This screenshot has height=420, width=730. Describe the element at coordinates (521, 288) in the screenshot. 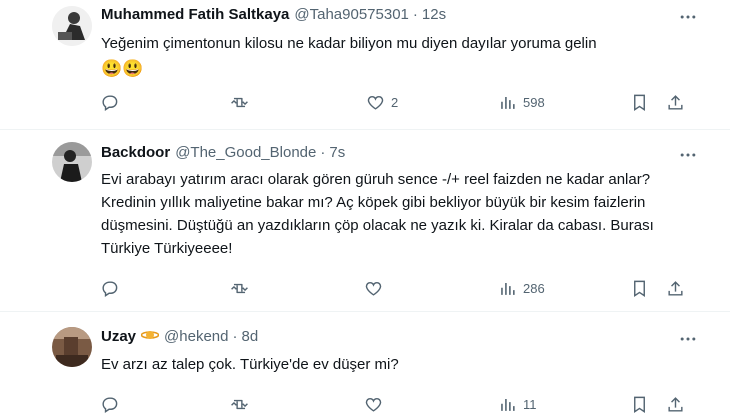

I see `views-button: 286` at that location.